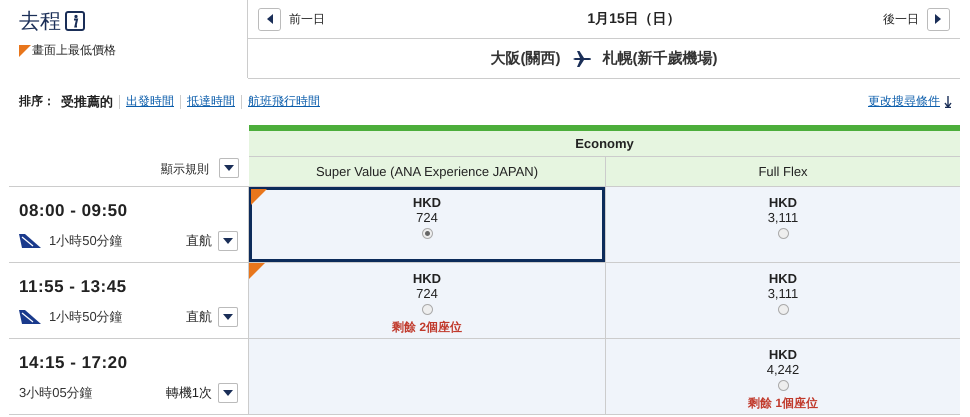  I want to click on fare-column-header: Full Flex, so click(782, 171).